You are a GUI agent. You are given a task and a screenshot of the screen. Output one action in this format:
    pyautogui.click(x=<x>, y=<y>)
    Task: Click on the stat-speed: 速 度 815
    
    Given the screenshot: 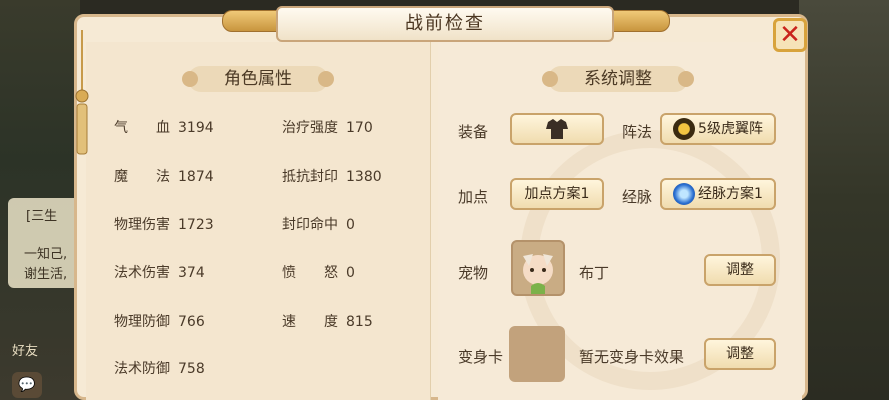 What is the action you would take?
    pyautogui.click(x=327, y=321)
    